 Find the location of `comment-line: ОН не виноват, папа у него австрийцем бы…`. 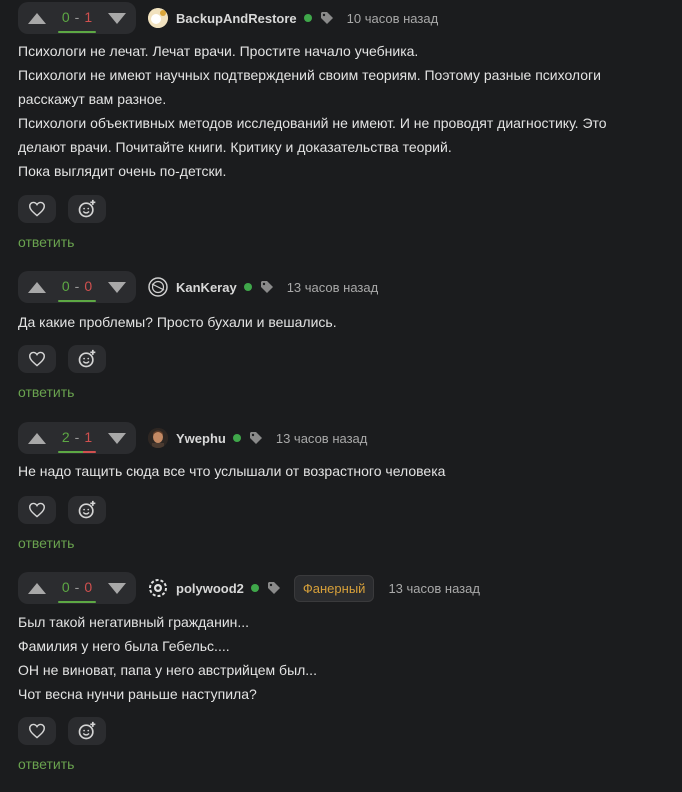

comment-line: ОН не виноват, папа у него австрийцем бы… is located at coordinates (167, 670).